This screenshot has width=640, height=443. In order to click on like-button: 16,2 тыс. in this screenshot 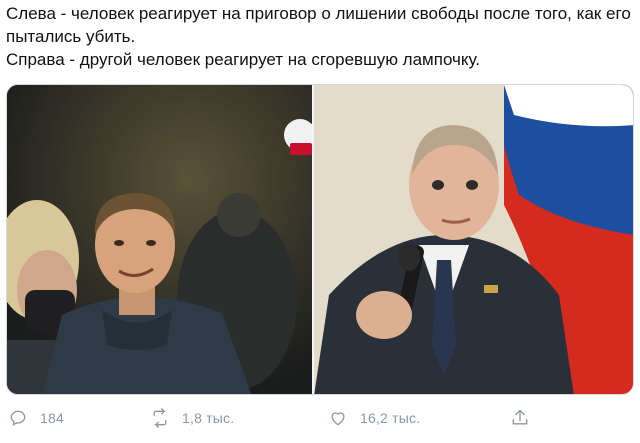, I will do `click(374, 418)`.